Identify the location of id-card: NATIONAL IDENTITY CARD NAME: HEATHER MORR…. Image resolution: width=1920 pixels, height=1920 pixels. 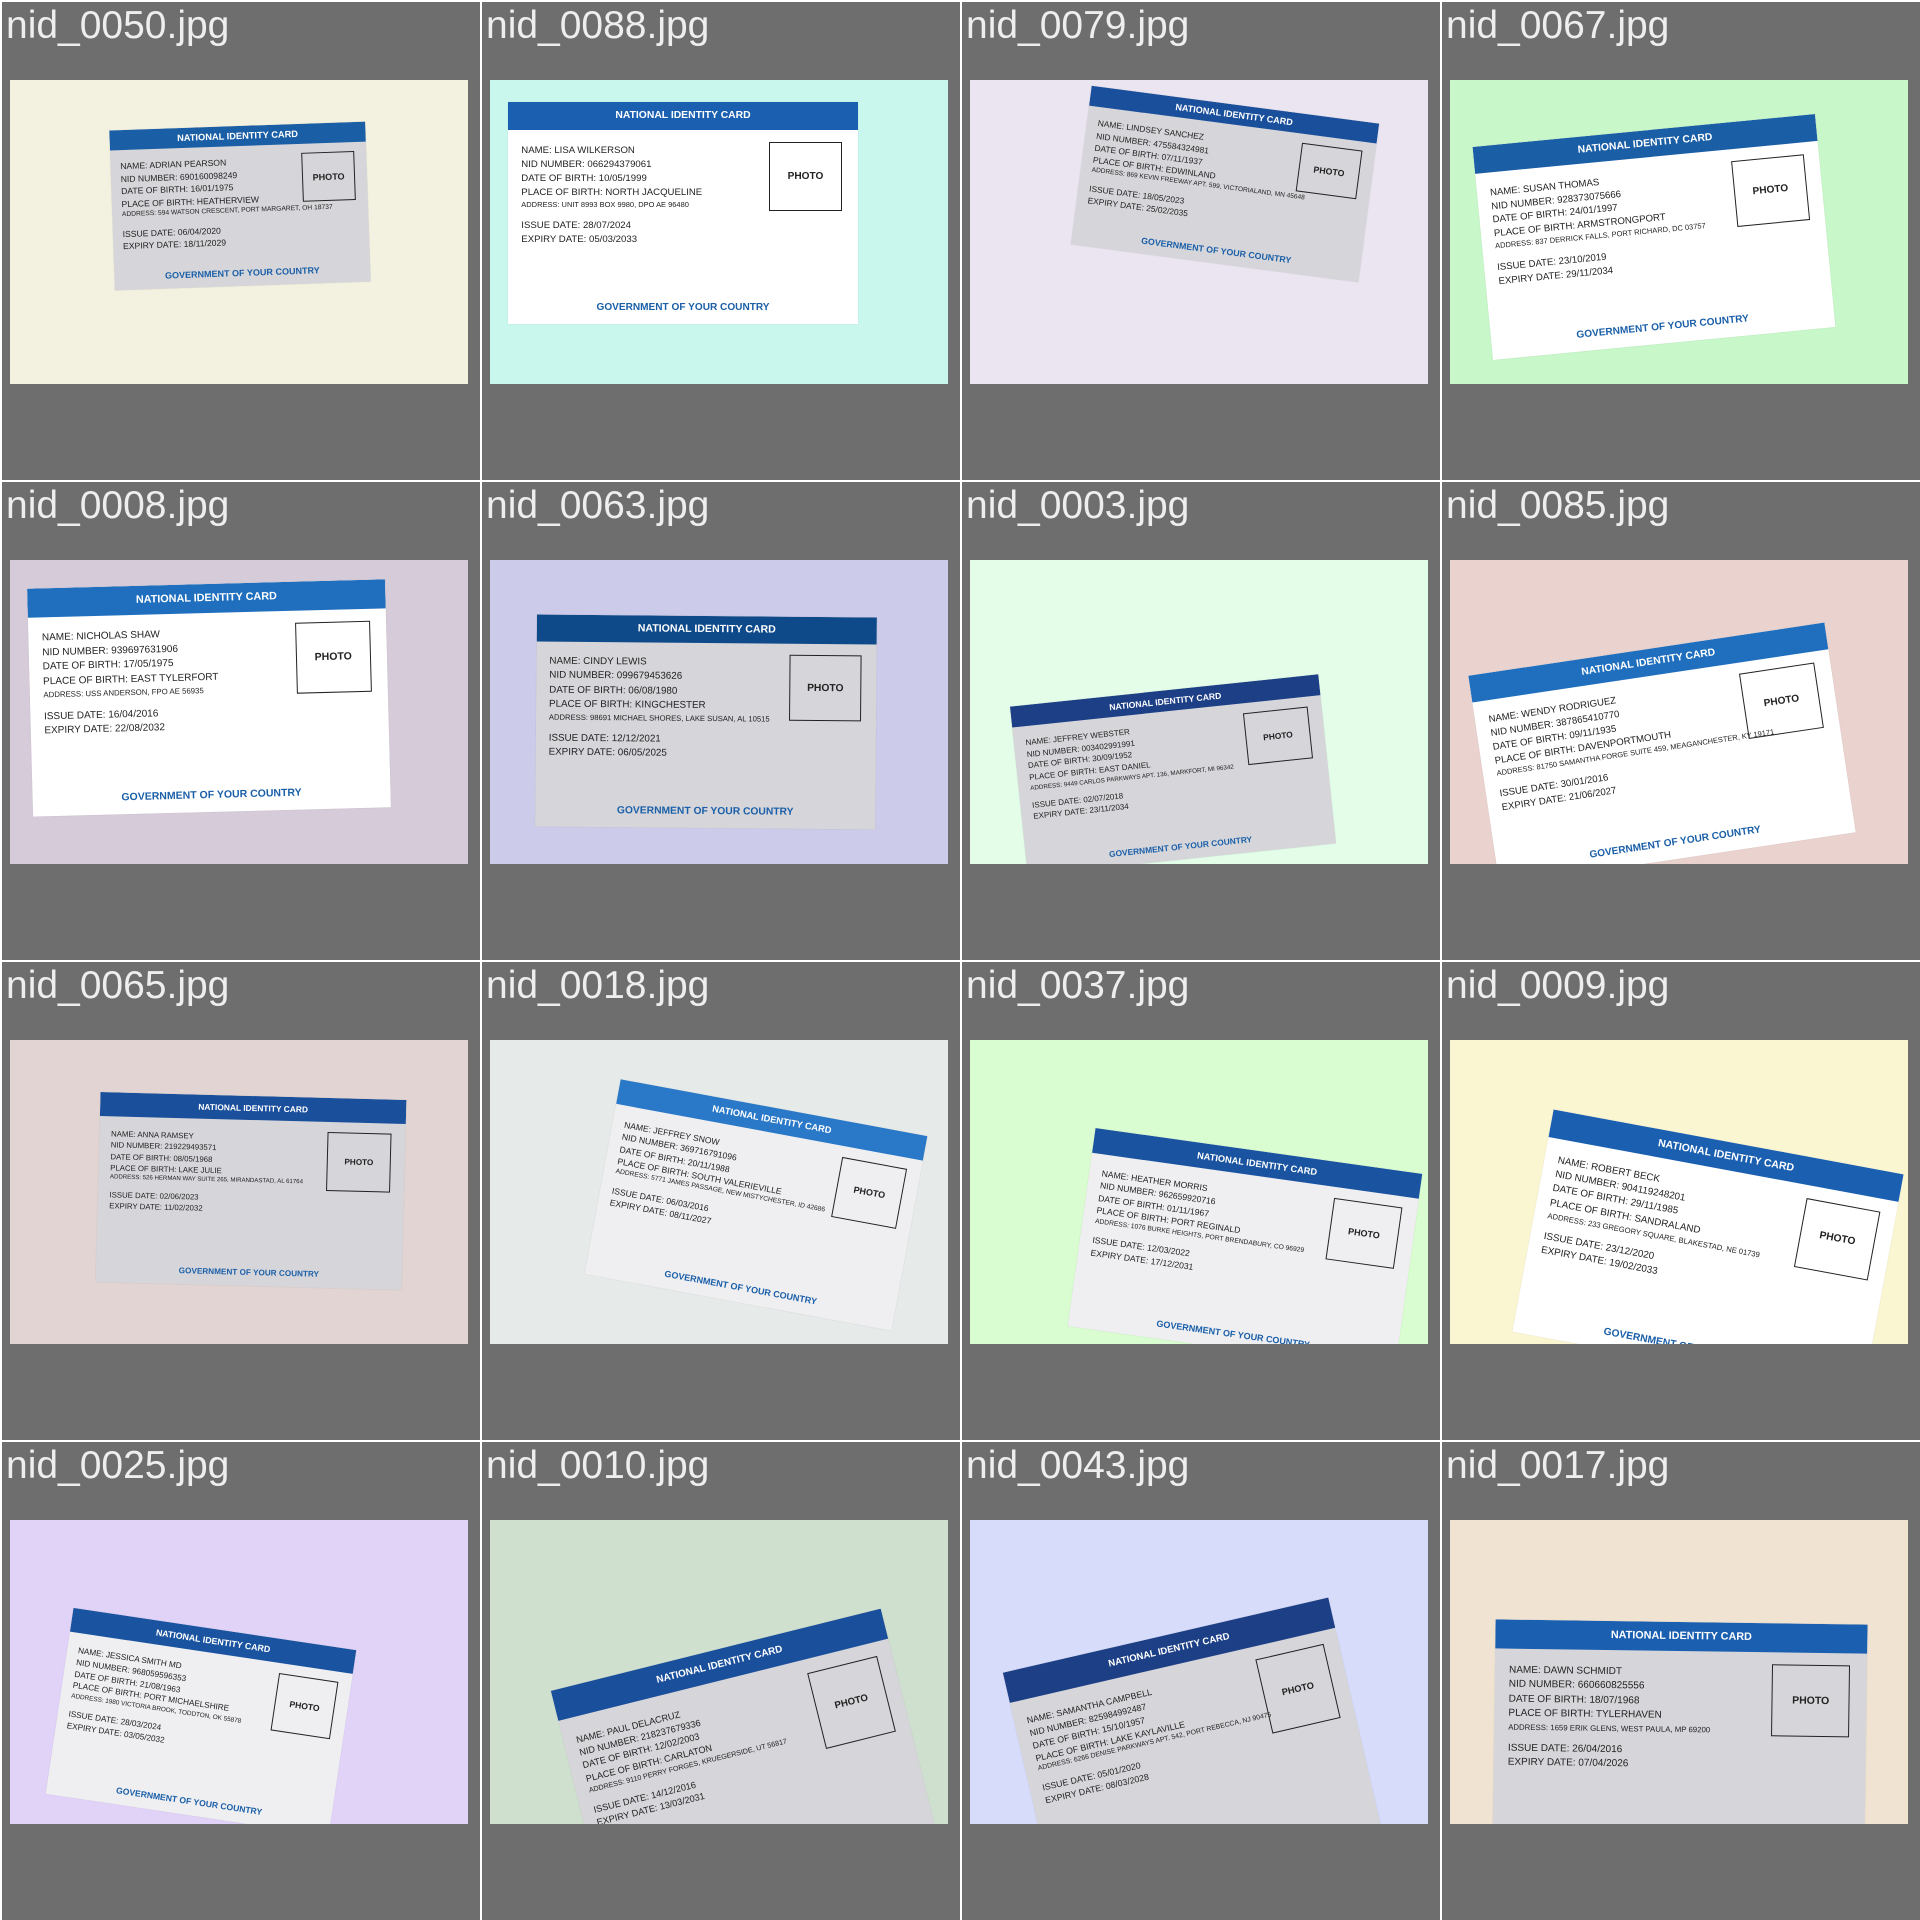
(1245, 1236).